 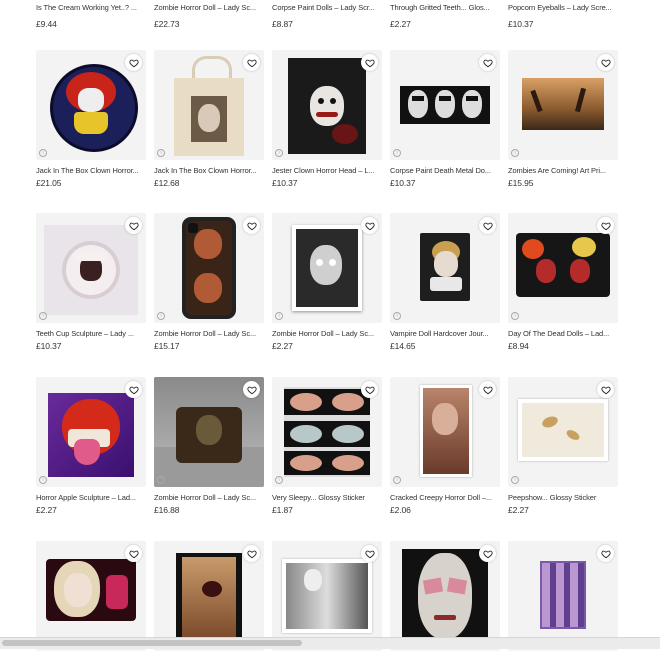 What do you see at coordinates (521, 183) in the screenshot?
I see `product-price: £15.95` at bounding box center [521, 183].